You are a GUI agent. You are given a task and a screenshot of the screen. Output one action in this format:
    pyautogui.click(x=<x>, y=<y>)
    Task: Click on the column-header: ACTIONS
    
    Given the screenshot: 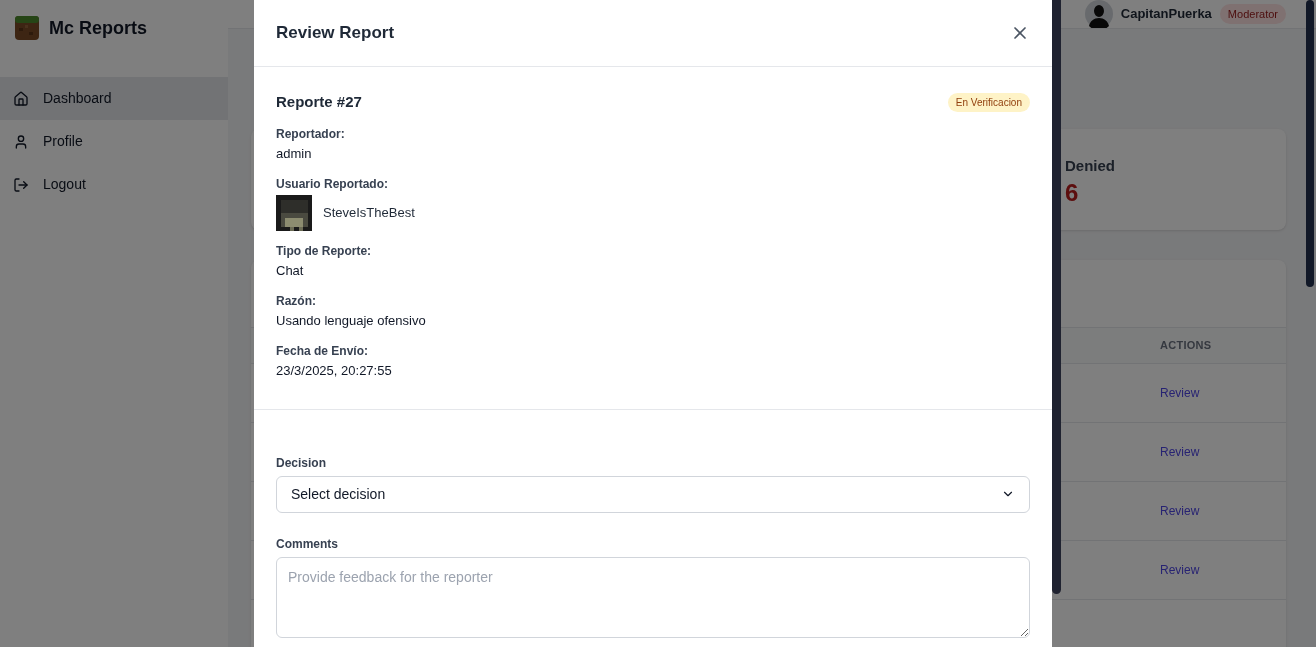 What is the action you would take?
    pyautogui.click(x=1186, y=346)
    